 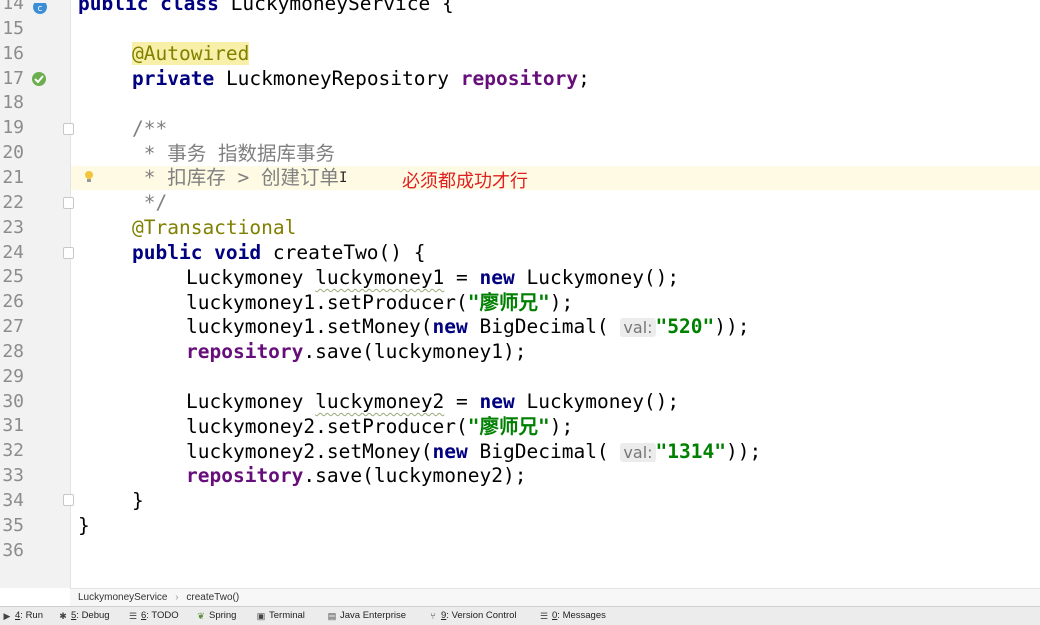 What do you see at coordinates (212, 597) in the screenshot?
I see `breadcrumb-method: createTwo()` at bounding box center [212, 597].